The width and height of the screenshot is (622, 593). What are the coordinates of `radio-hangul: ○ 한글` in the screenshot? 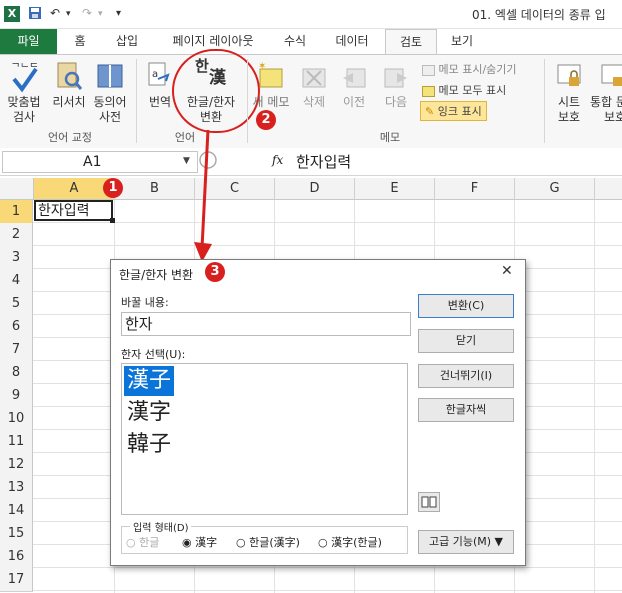 It's located at (142, 542).